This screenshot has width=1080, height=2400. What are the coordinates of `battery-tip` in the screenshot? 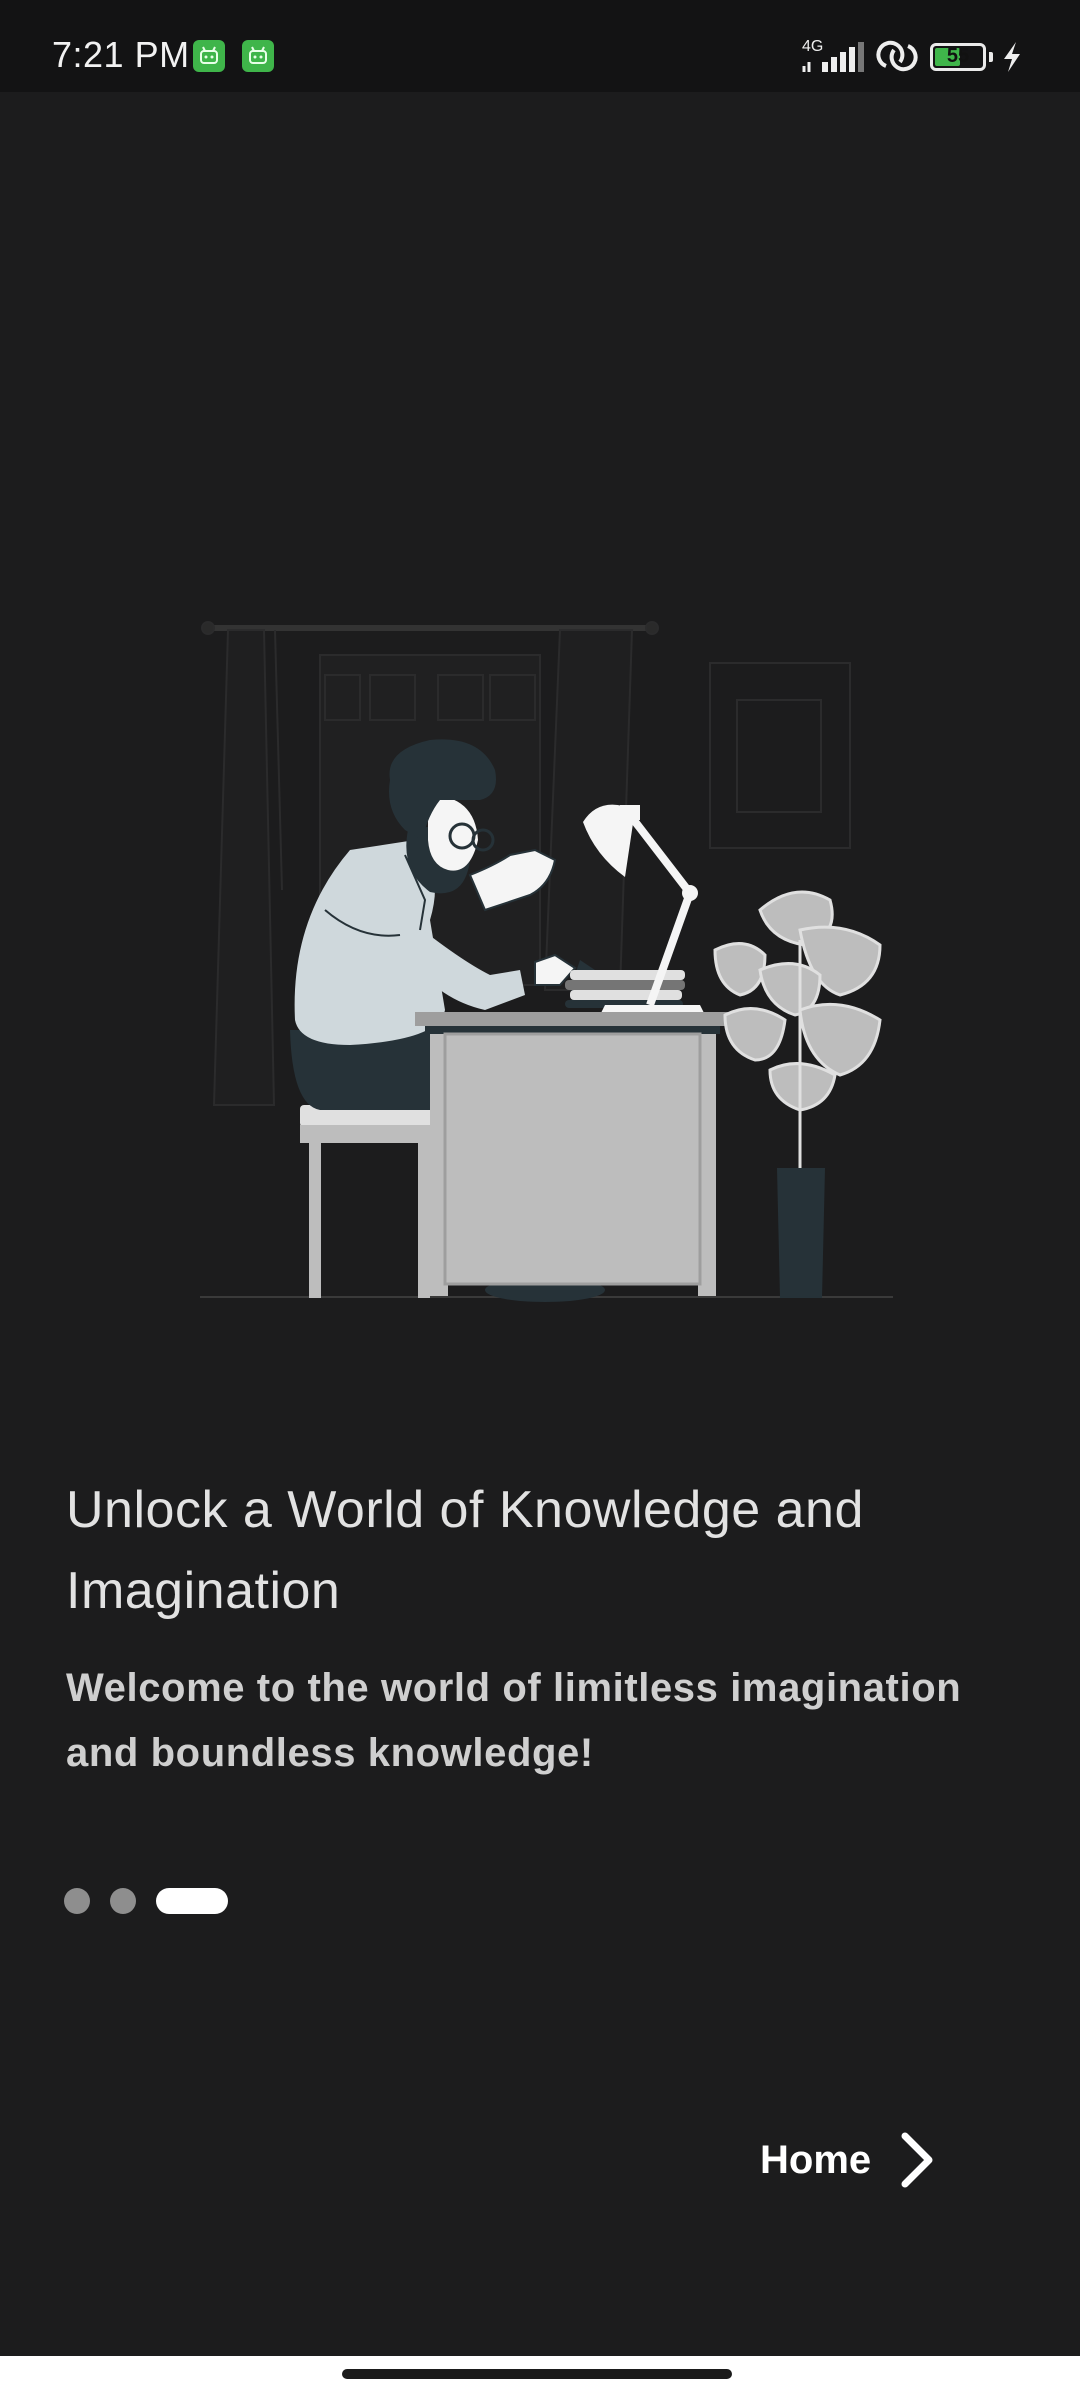 It's located at (991, 57).